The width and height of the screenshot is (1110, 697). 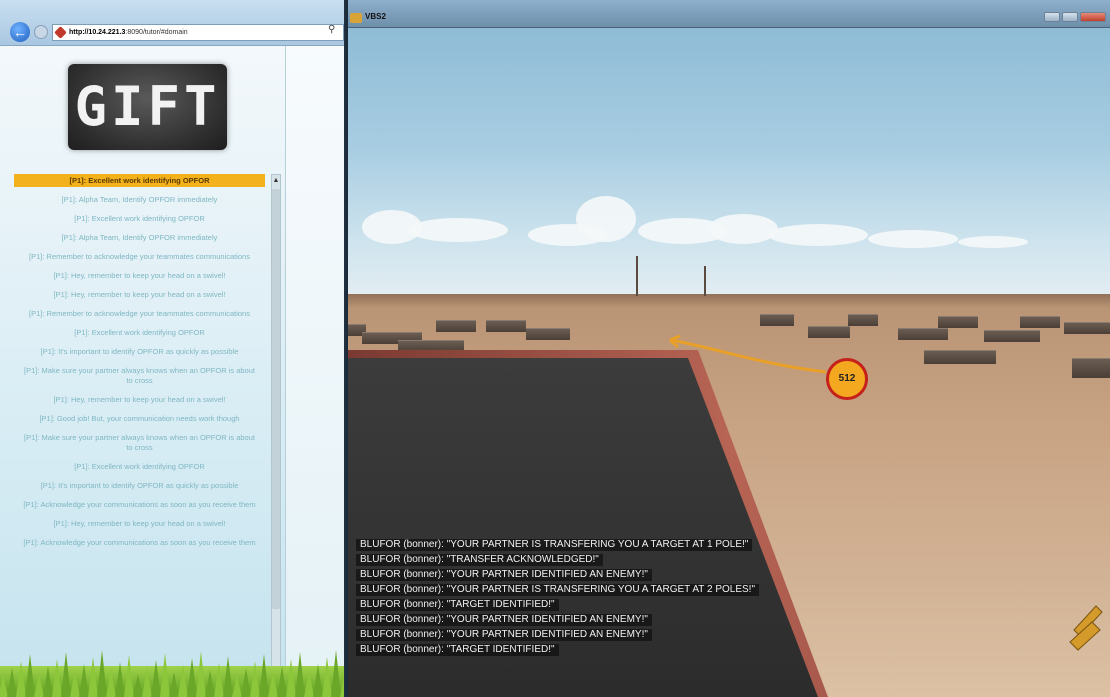 What do you see at coordinates (1093, 17) in the screenshot?
I see `close-button` at bounding box center [1093, 17].